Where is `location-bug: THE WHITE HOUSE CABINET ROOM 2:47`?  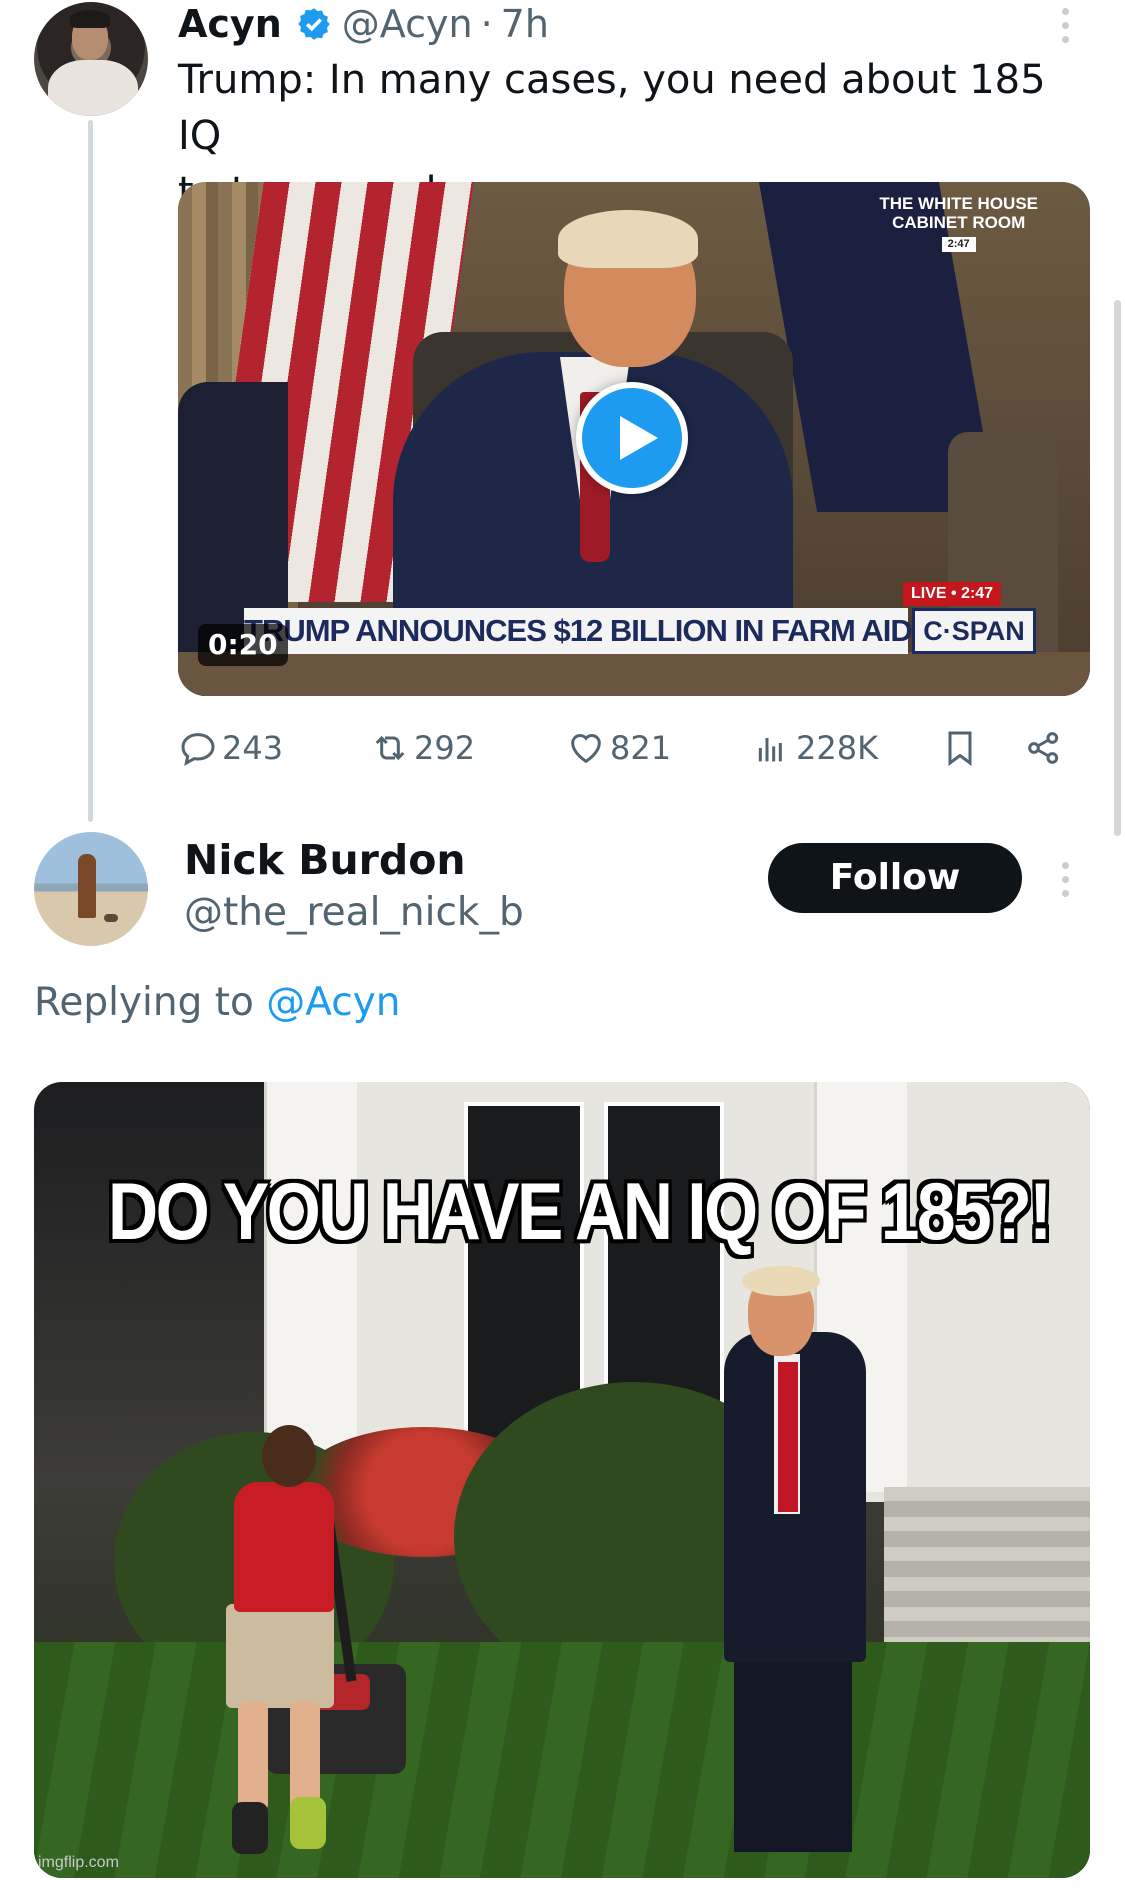
location-bug: THE WHITE HOUSE CABINET ROOM 2:47 is located at coordinates (958, 223).